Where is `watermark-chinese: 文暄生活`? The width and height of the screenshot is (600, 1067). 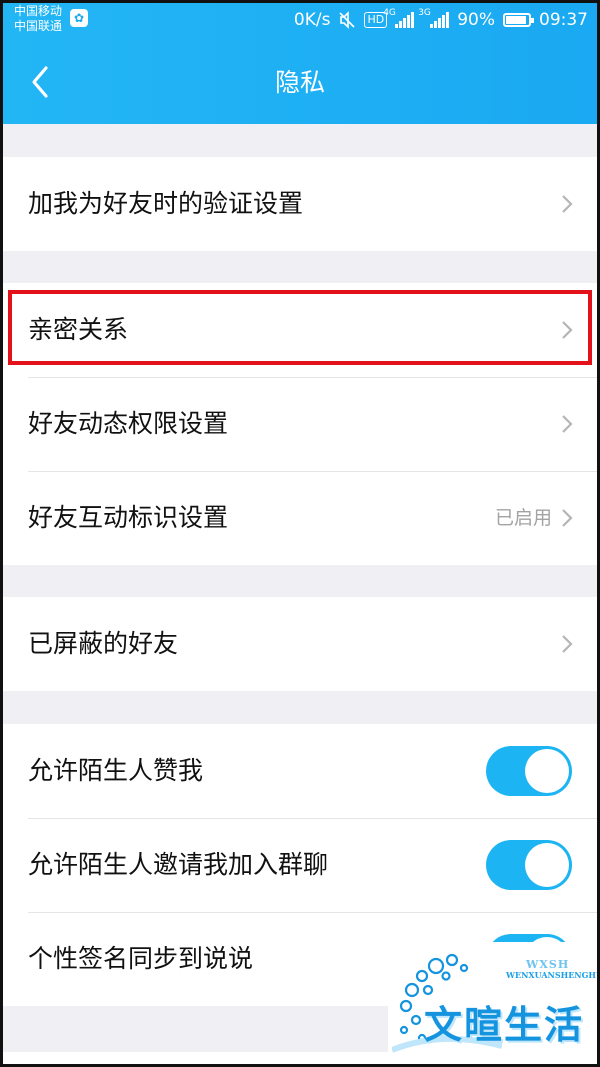
watermark-chinese: 文暄生活 is located at coordinates (504, 1025).